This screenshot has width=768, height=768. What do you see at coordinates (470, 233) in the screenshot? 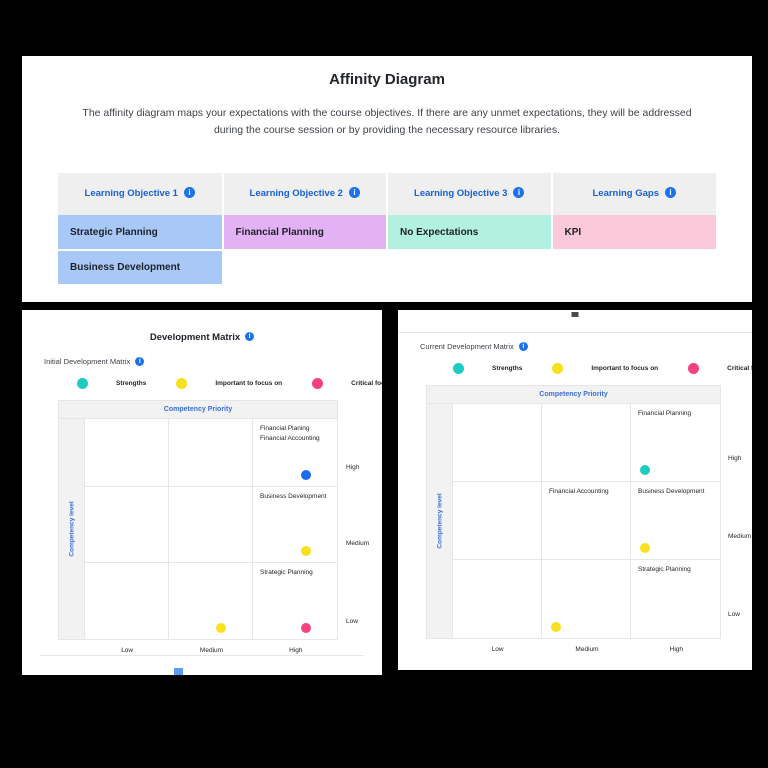
I see `affinity-card: No Expectations` at bounding box center [470, 233].